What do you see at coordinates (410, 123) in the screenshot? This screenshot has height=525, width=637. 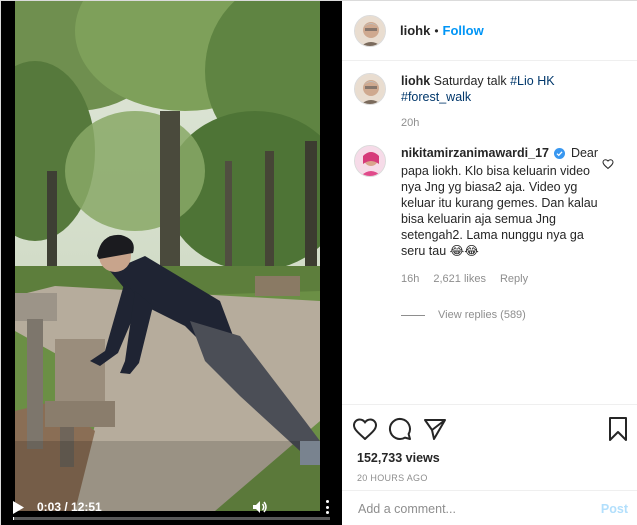 I see `caption-age: 20h` at bounding box center [410, 123].